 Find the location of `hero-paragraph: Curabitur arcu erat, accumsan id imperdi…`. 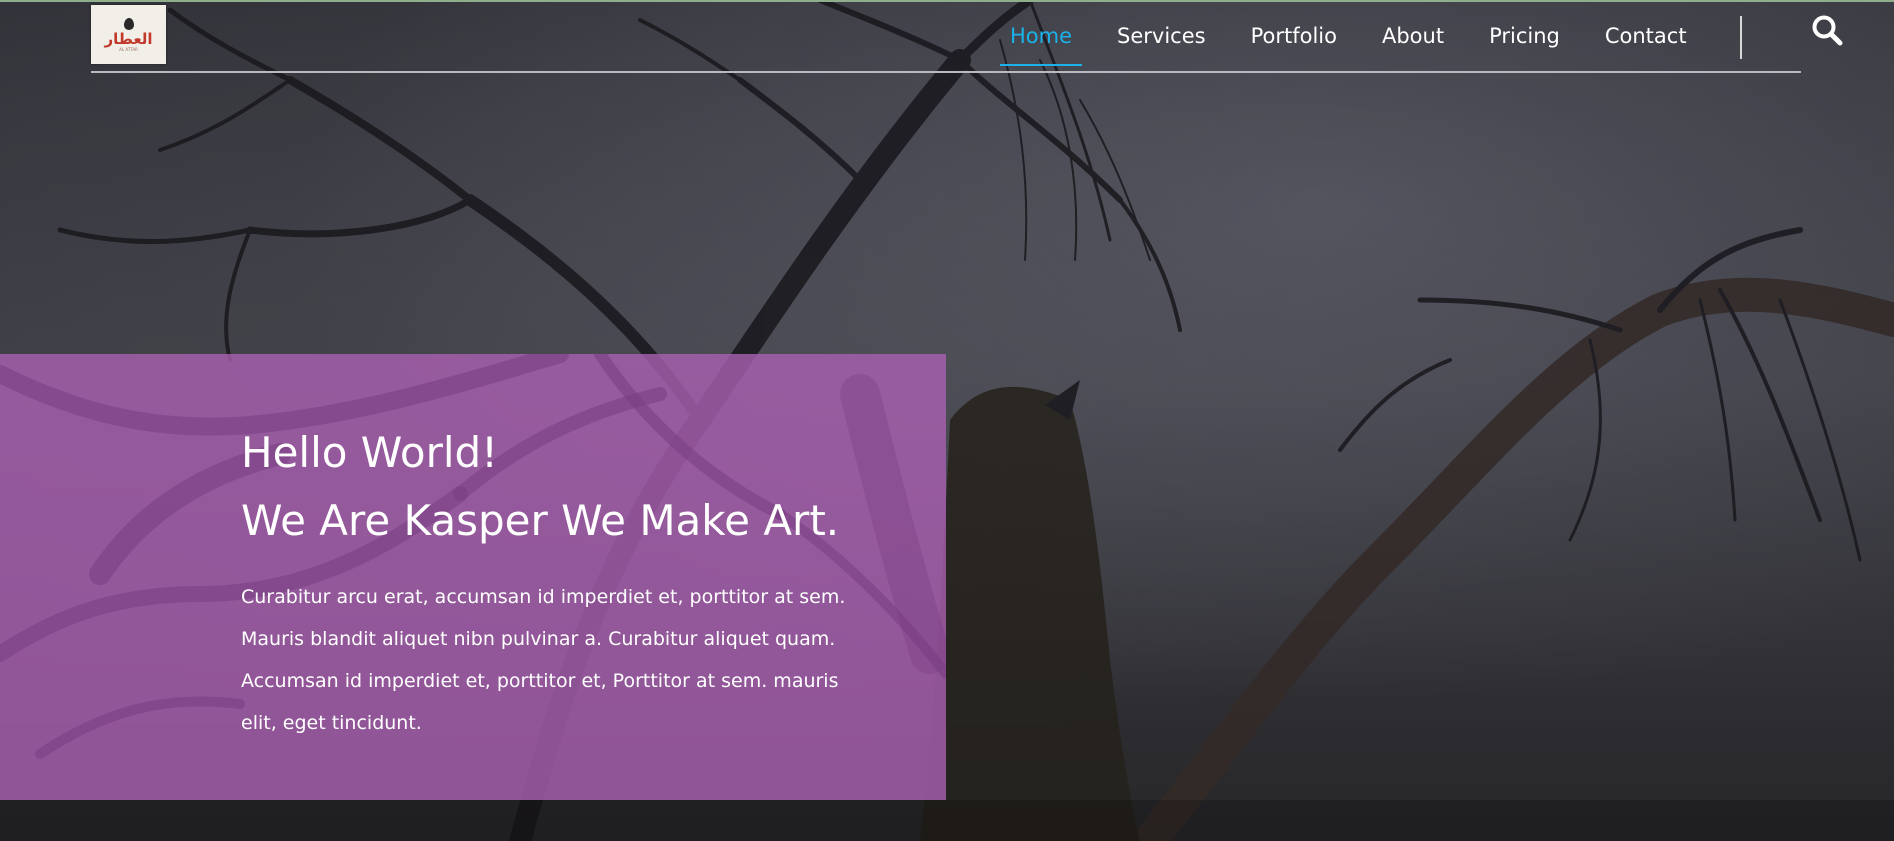

hero-paragraph: Curabitur arcu erat, accumsan id imperdi… is located at coordinates (561, 660).